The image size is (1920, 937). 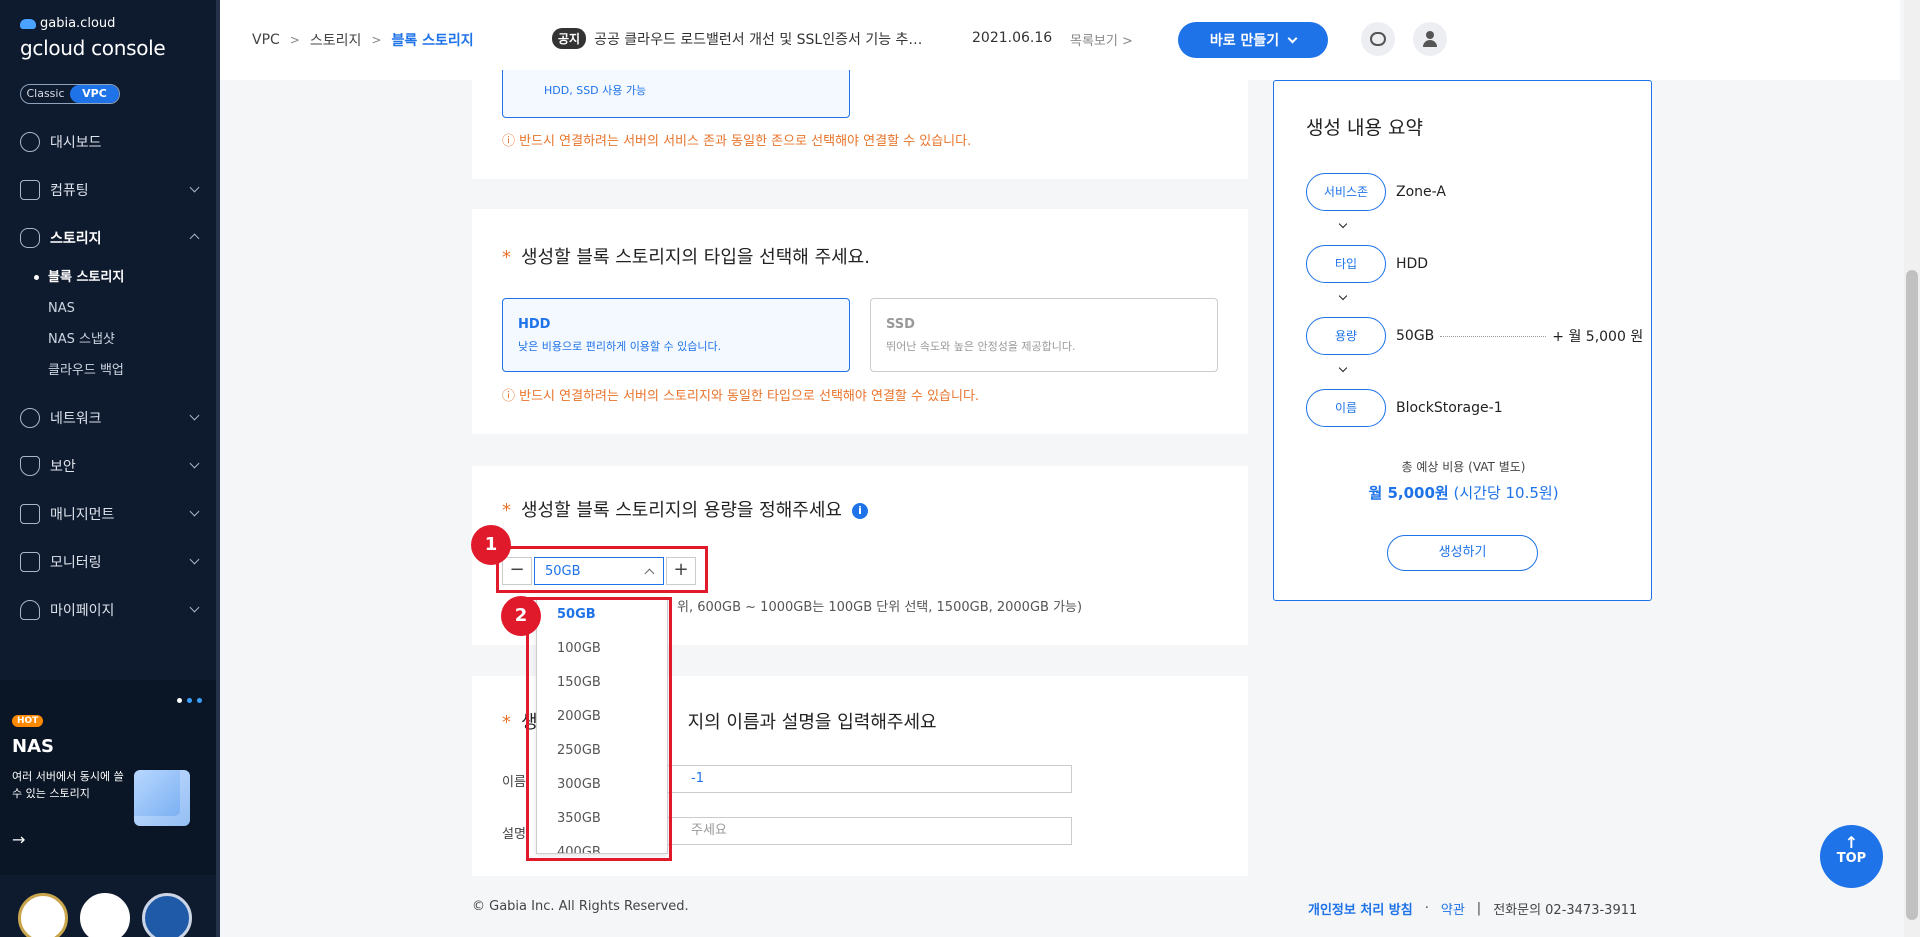 I want to click on sidebar-item-label: 모니터링, so click(x=76, y=563).